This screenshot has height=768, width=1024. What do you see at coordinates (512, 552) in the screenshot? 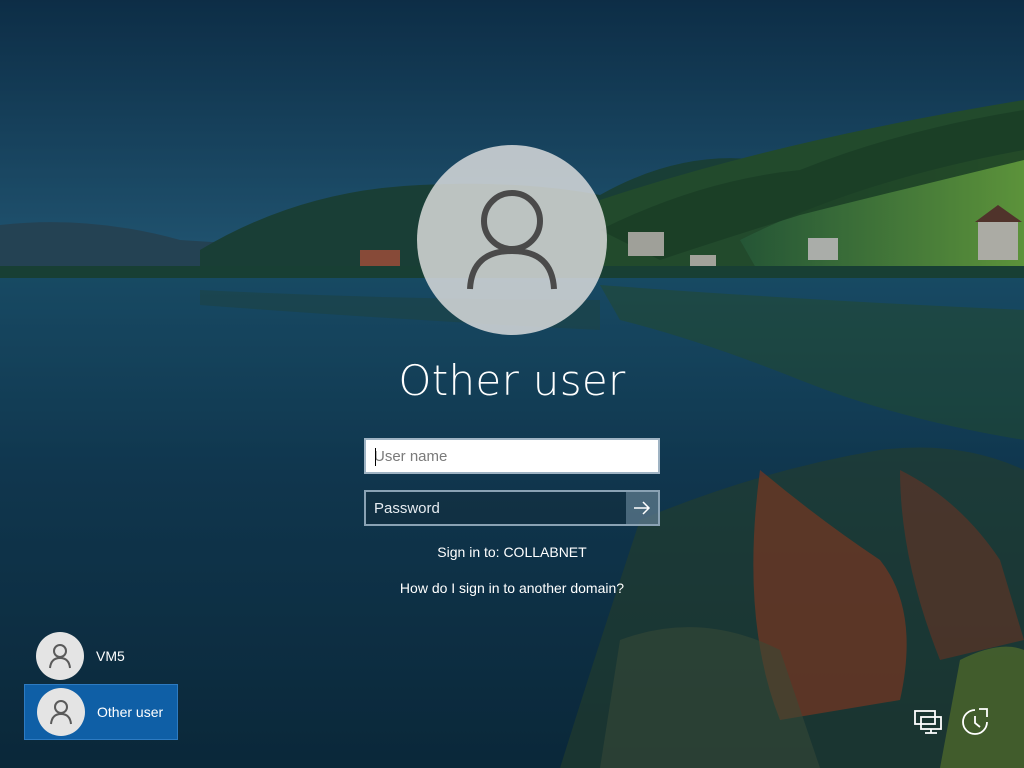
I see `sign-in-domain-text: Sign in to: COLLABNET` at bounding box center [512, 552].